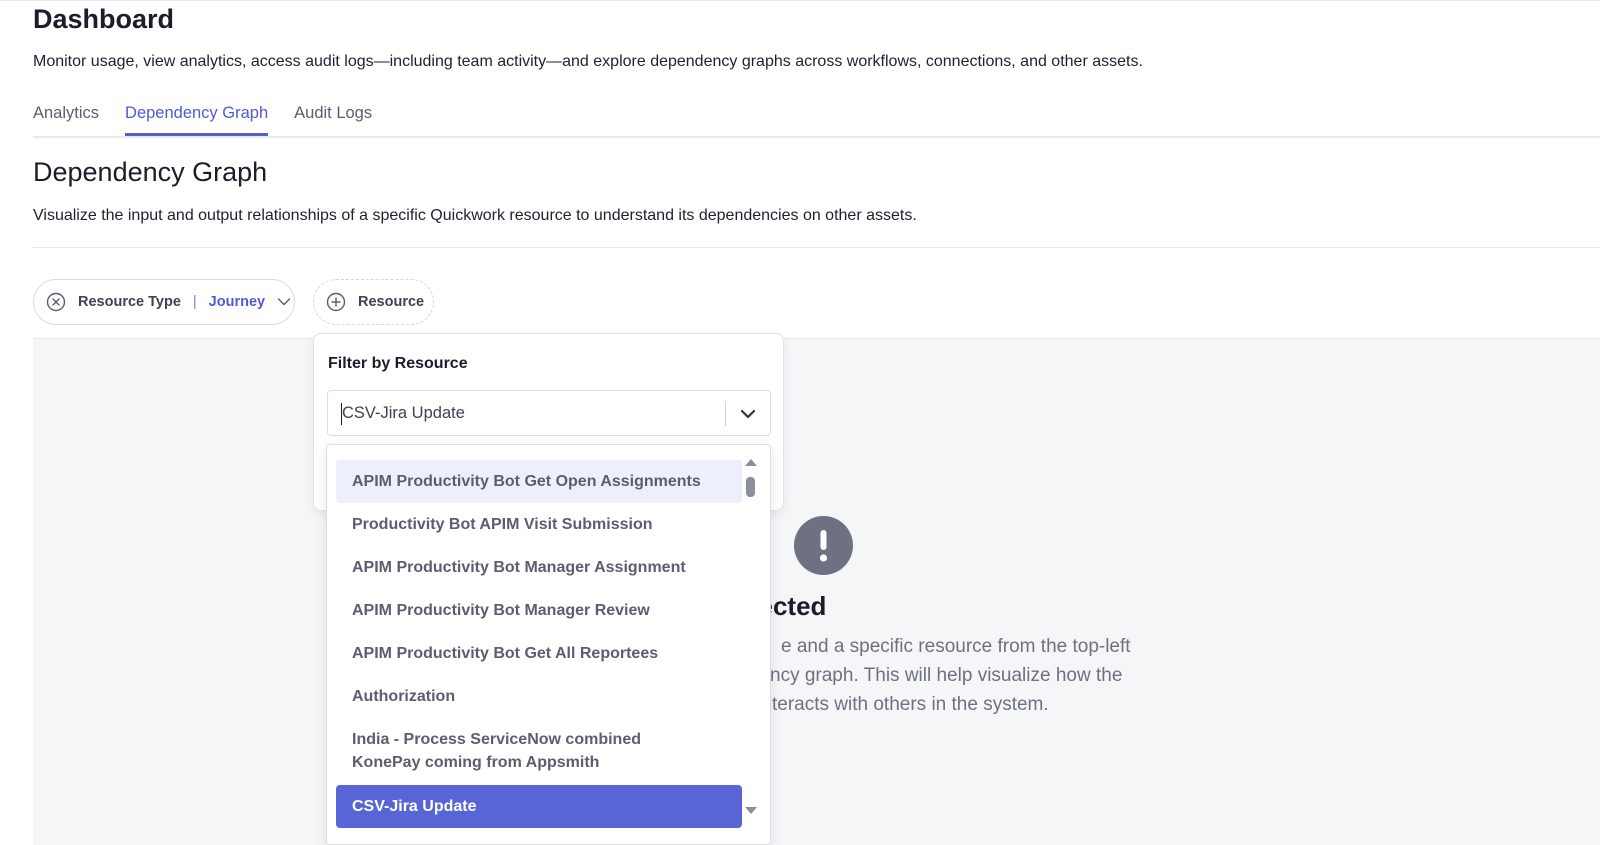 Image resolution: width=1600 pixels, height=845 pixels. What do you see at coordinates (549, 413) in the screenshot?
I see `resource-select: CSV-Jira Update` at bounding box center [549, 413].